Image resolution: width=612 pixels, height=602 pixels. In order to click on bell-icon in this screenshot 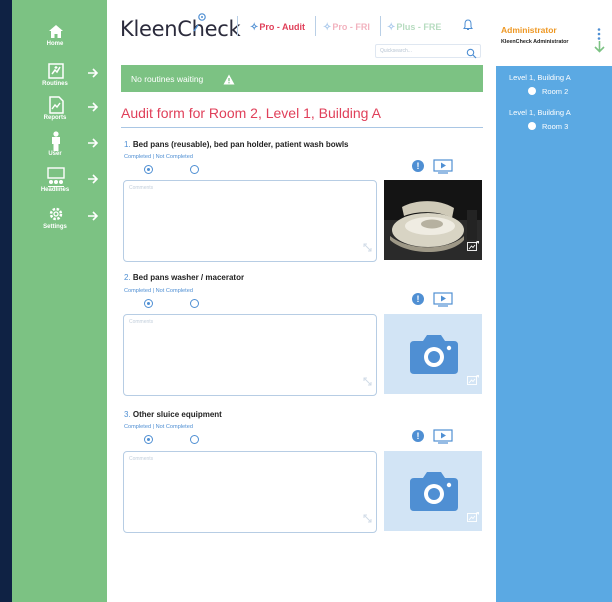, I will do `click(468, 27)`.